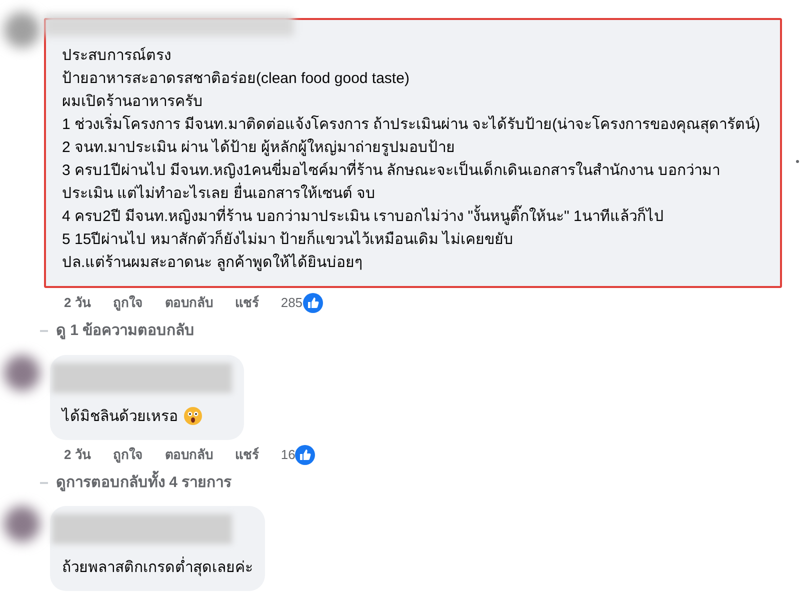 The height and width of the screenshot is (594, 804). I want to click on like-count: 16, so click(288, 454).